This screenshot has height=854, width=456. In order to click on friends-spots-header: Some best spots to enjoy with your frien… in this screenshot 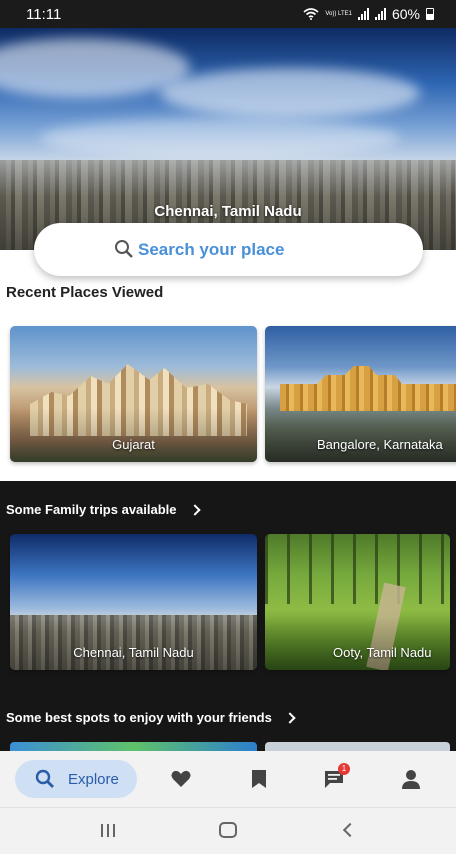, I will do `click(151, 717)`.